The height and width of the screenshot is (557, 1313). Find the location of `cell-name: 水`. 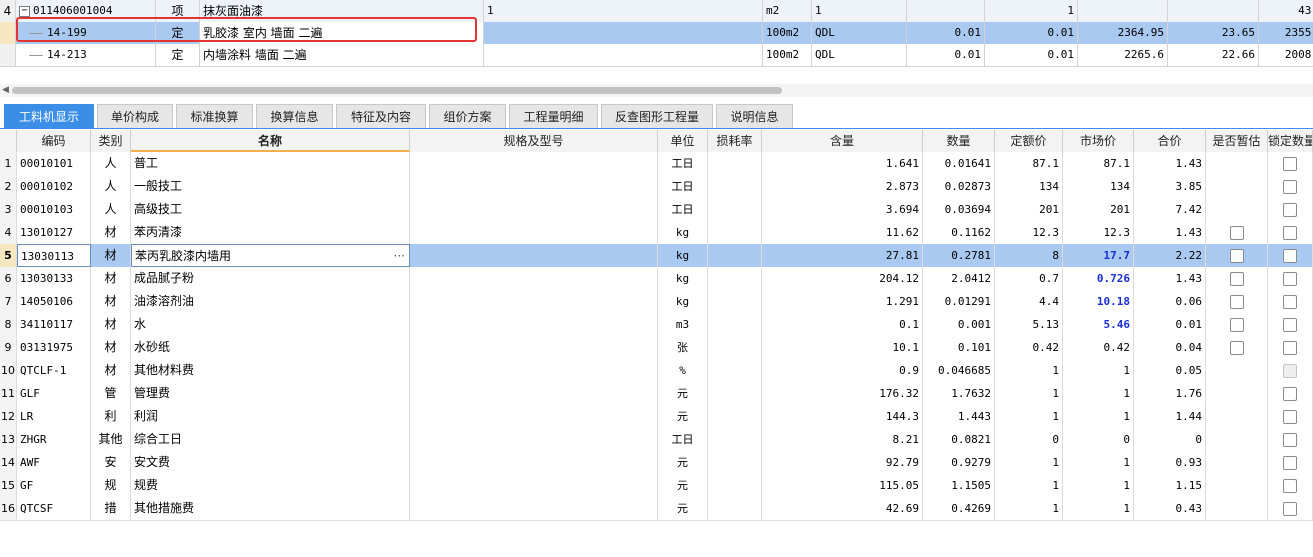

cell-name: 水 is located at coordinates (270, 324).